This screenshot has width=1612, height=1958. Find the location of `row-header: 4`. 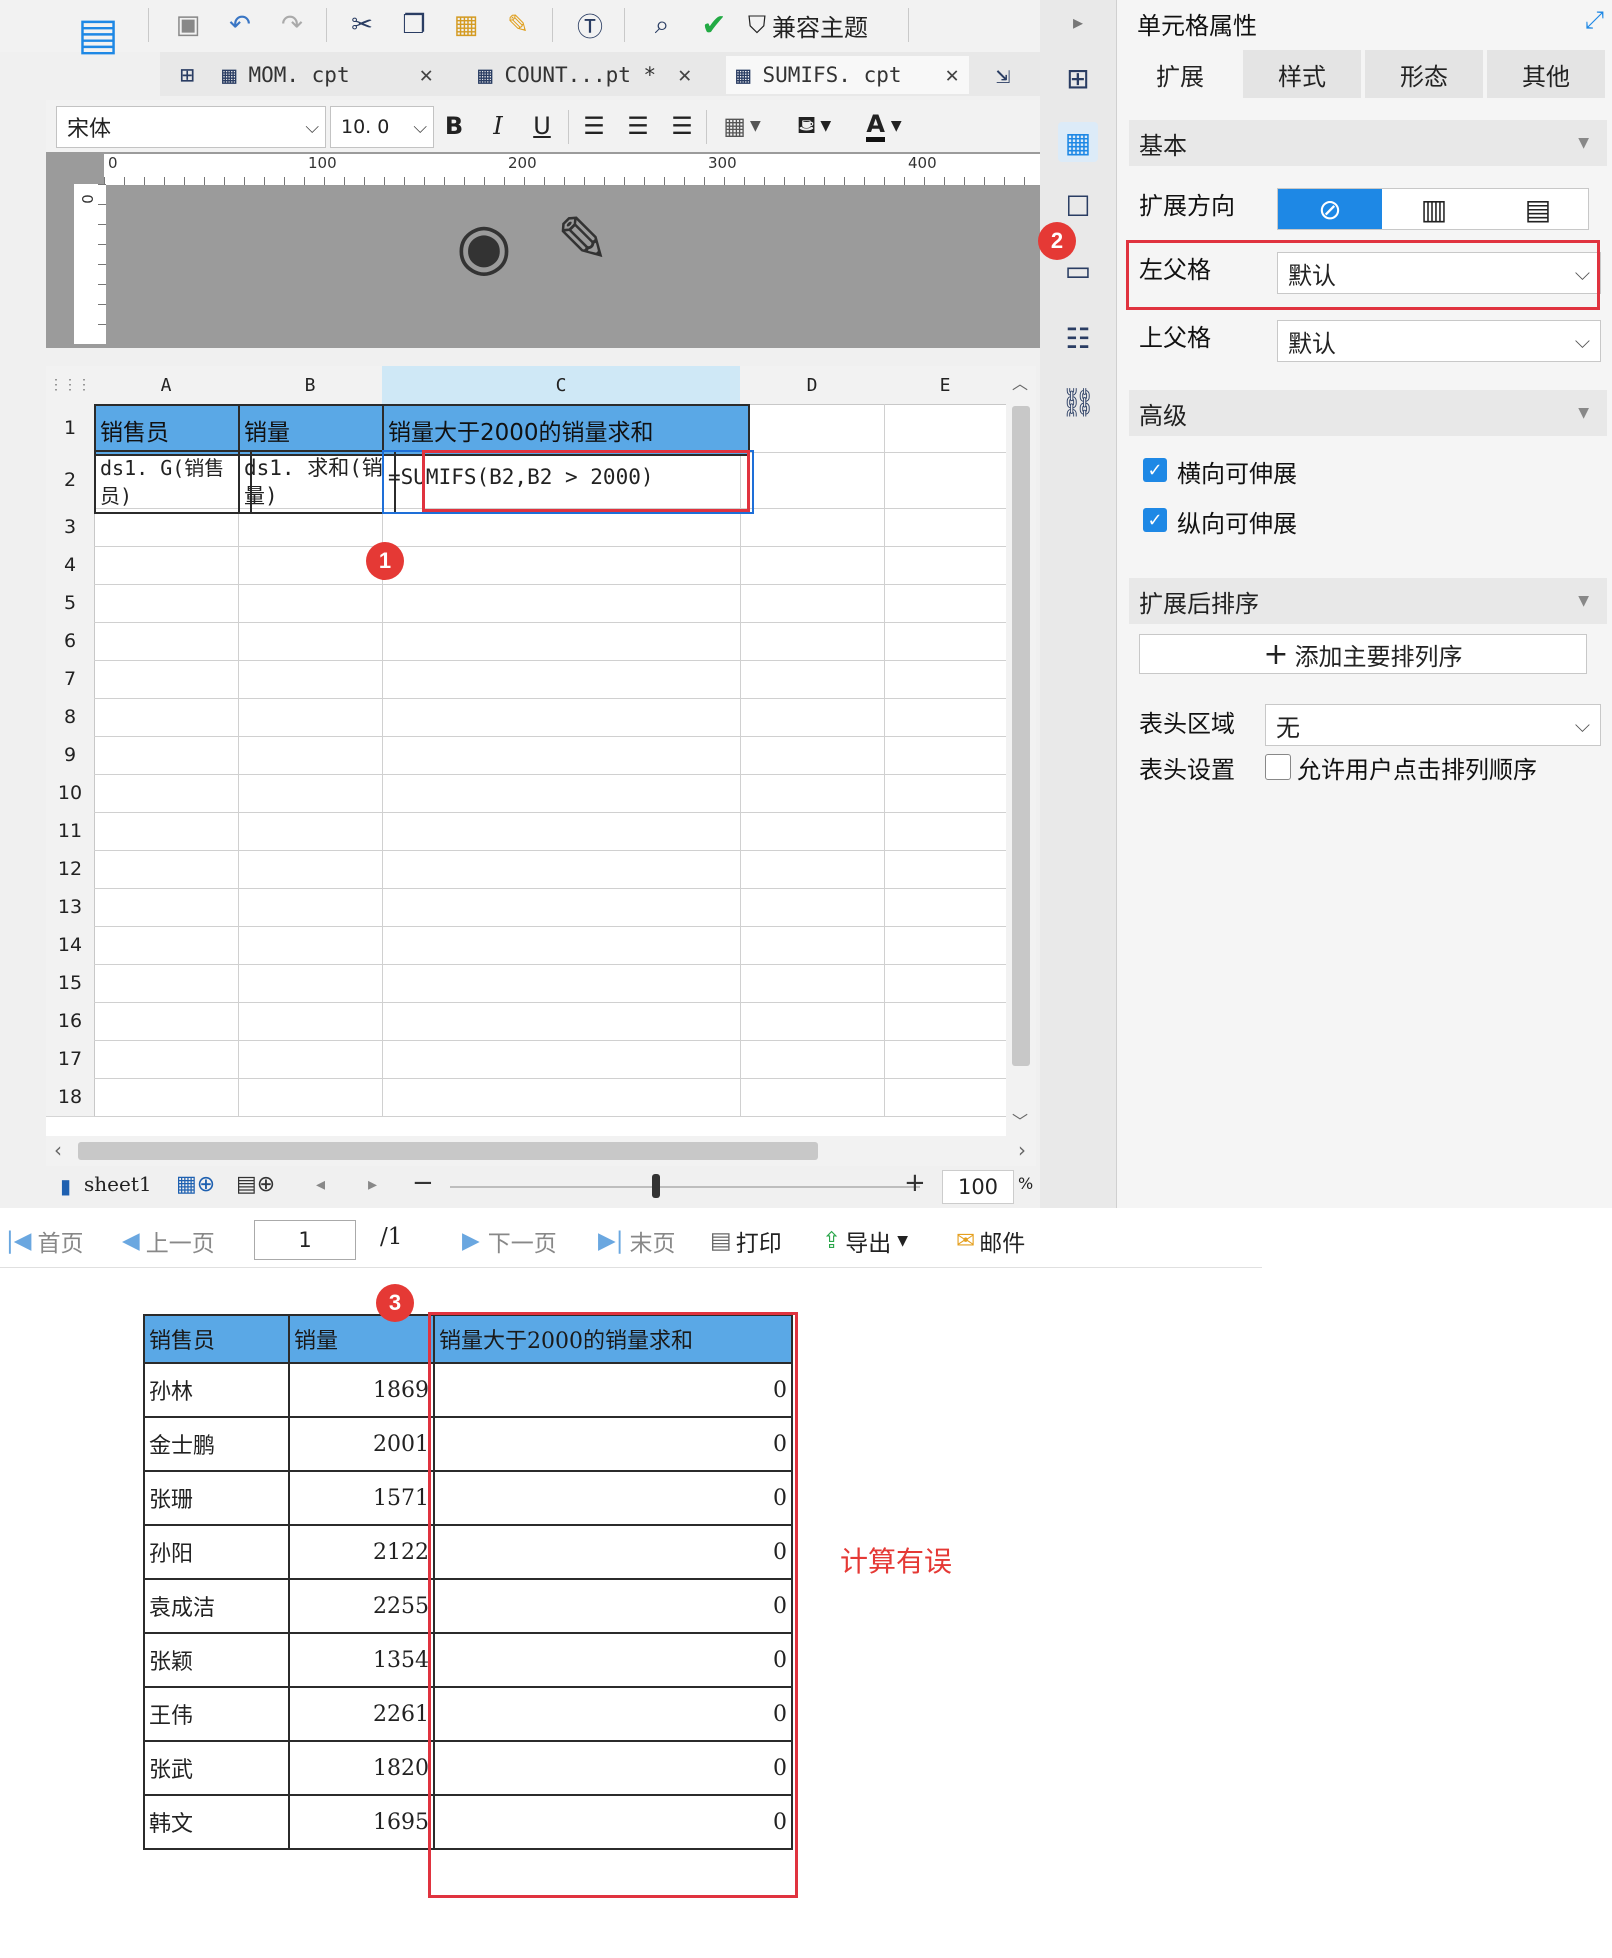

row-header: 4 is located at coordinates (70, 565).